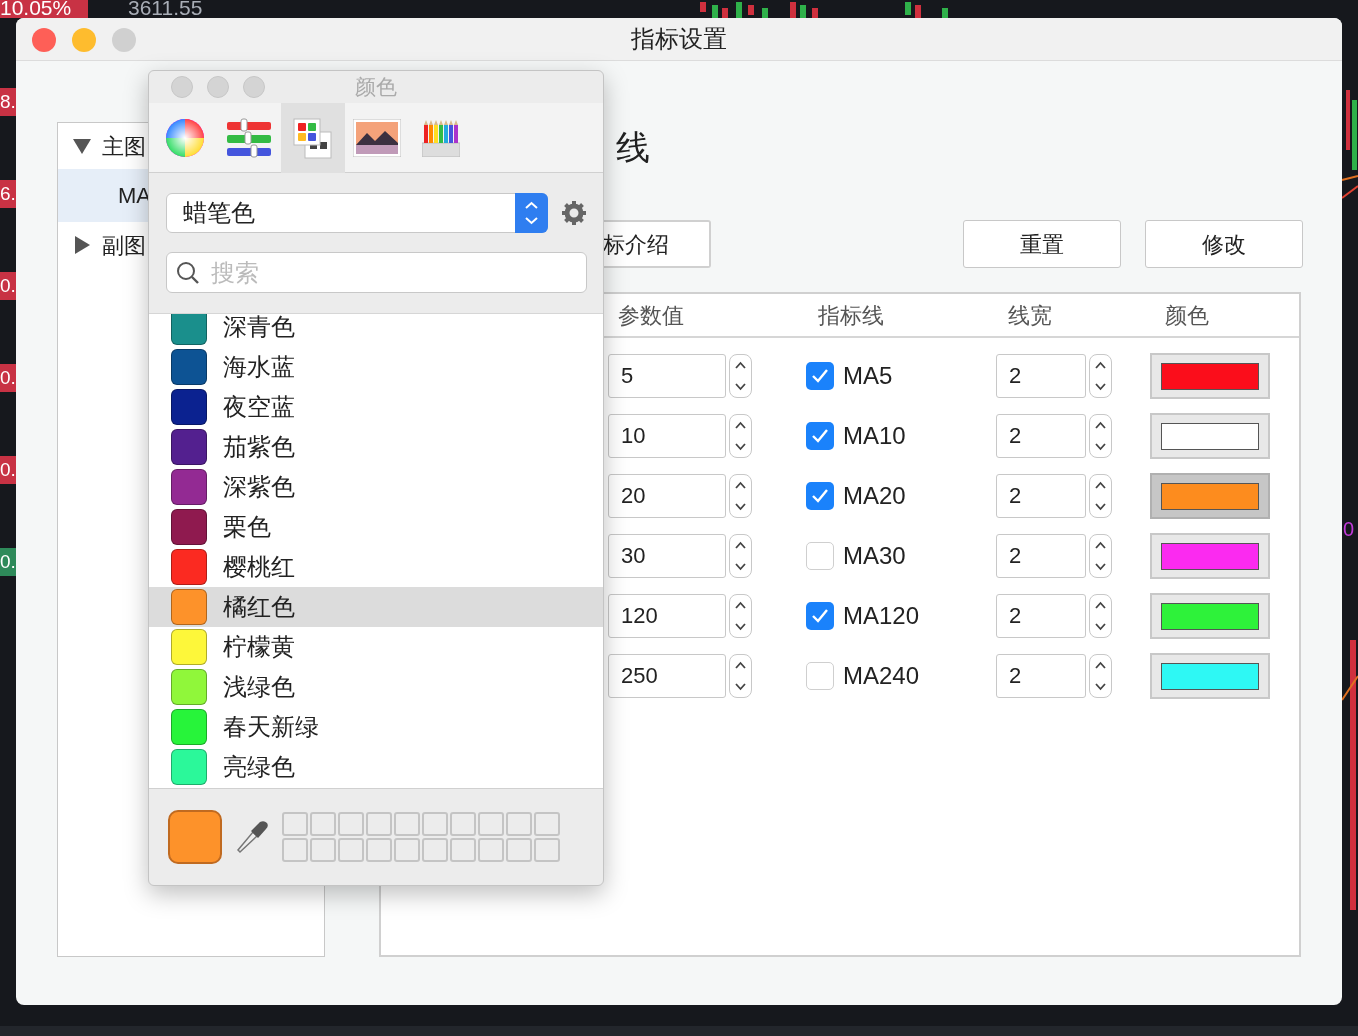 This screenshot has height=1036, width=1358. I want to click on column-header: 线宽, so click(1030, 315).